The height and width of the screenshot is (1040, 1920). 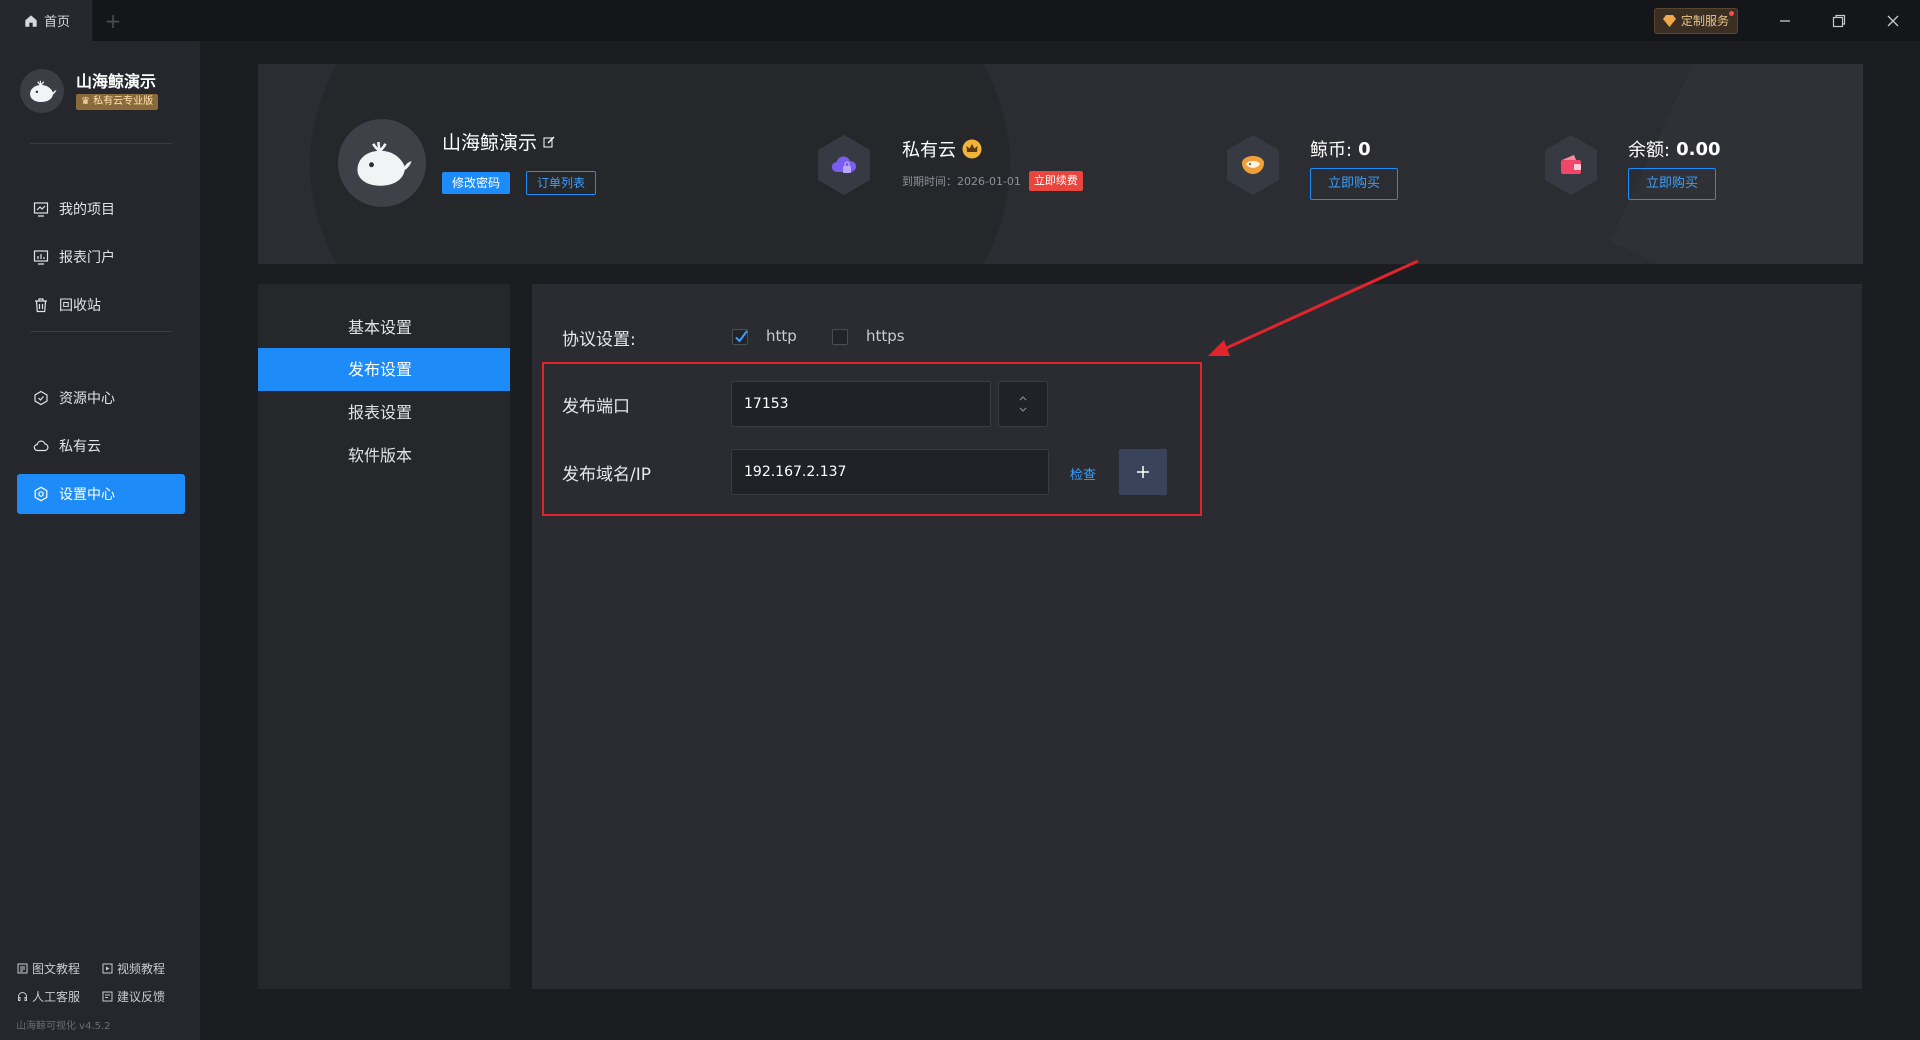 What do you see at coordinates (890, 472) in the screenshot?
I see `domain-input: 192.167.2.137` at bounding box center [890, 472].